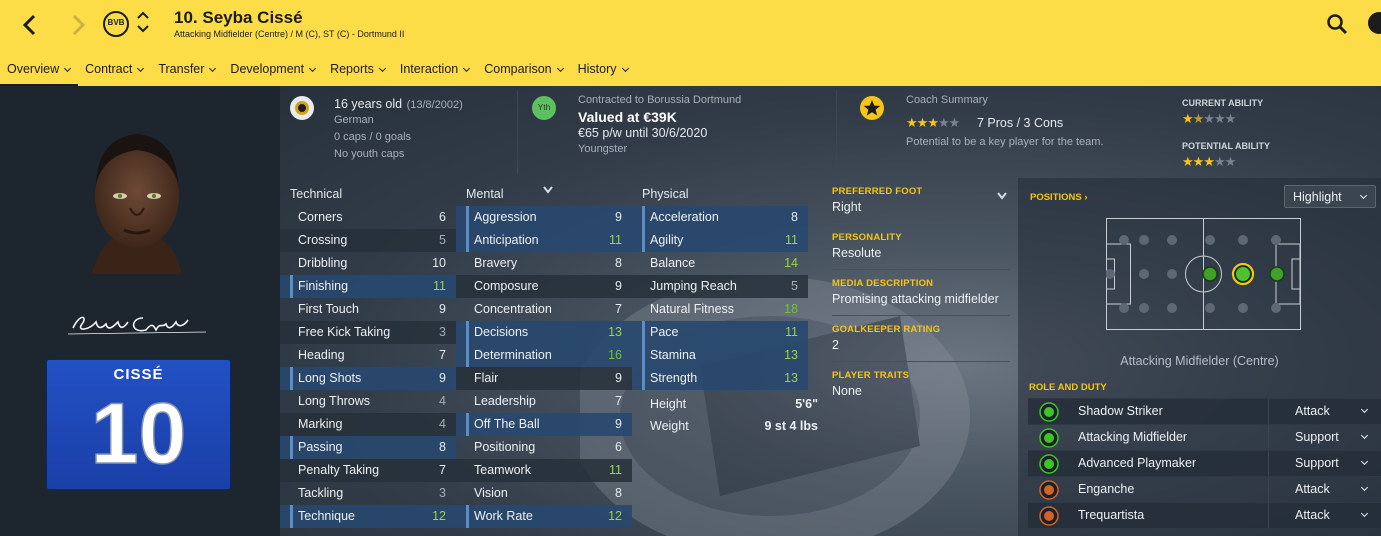 The height and width of the screenshot is (536, 1381). What do you see at coordinates (720, 378) in the screenshot?
I see `attribute-row-strength: Strength 13` at bounding box center [720, 378].